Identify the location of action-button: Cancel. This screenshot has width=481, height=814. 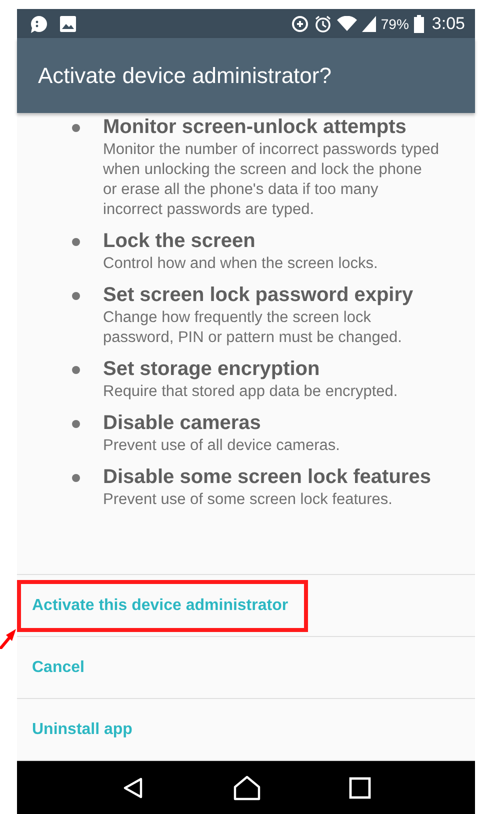
(60, 667).